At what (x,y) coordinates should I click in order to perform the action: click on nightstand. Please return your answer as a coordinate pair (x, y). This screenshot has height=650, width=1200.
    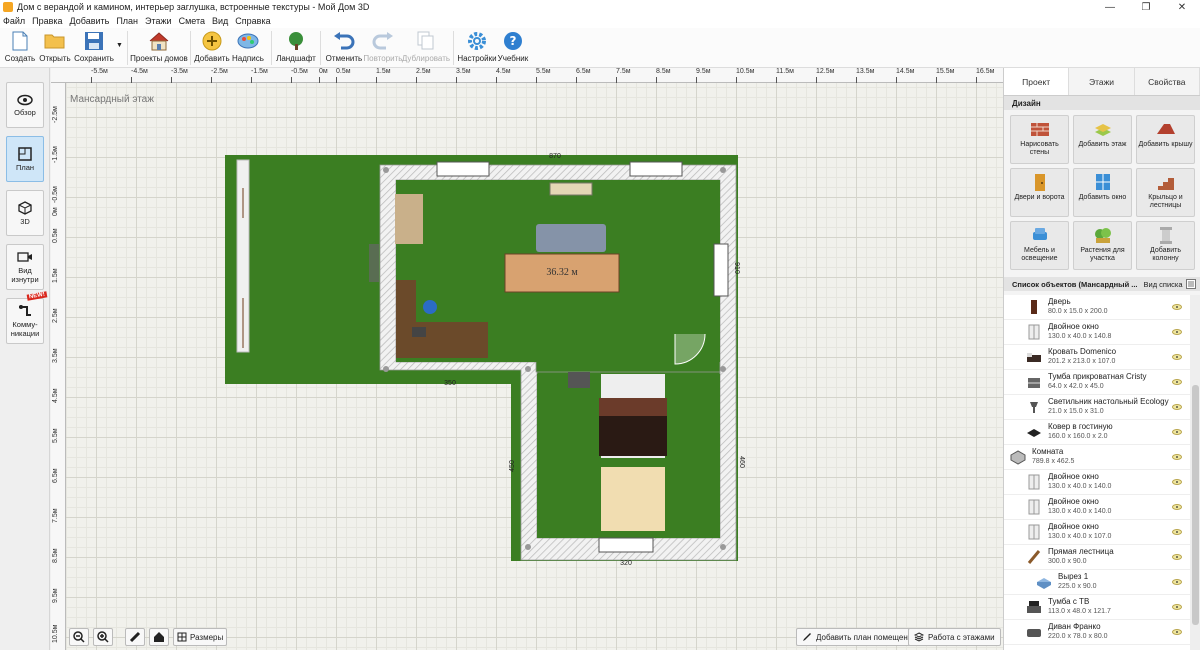
    Looking at the image, I should click on (579, 380).